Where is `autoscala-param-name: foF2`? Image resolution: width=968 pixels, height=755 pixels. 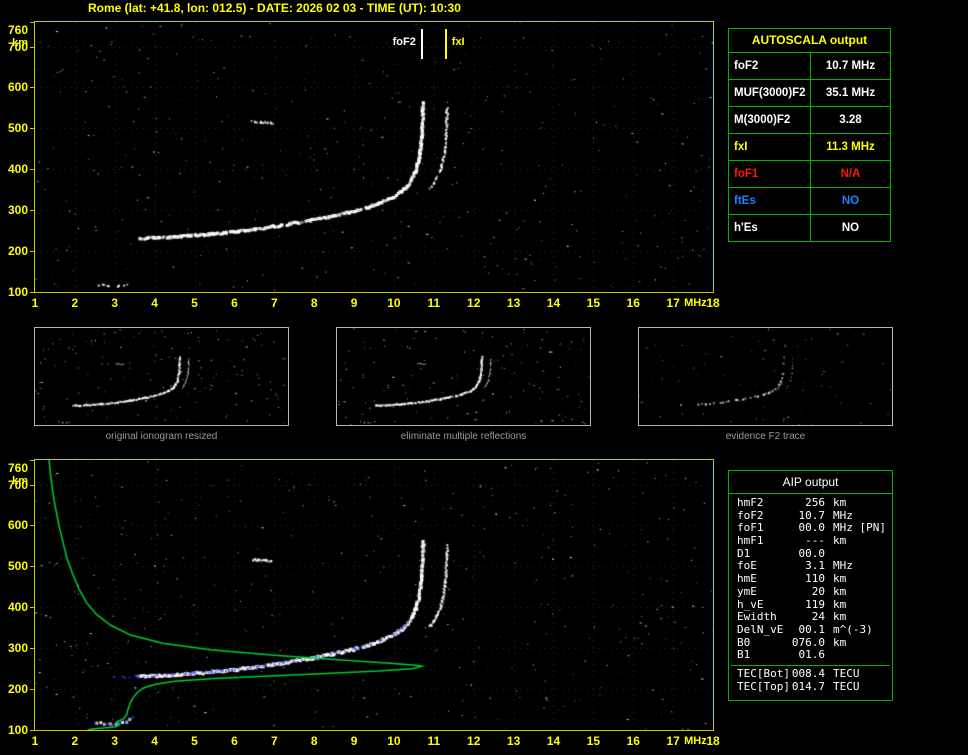 autoscala-param-name: foF2 is located at coordinates (770, 66).